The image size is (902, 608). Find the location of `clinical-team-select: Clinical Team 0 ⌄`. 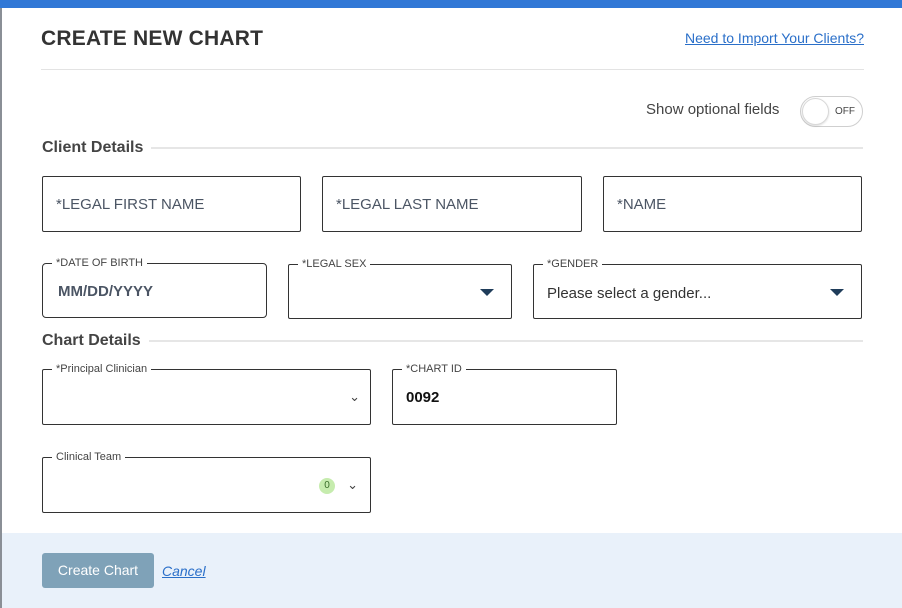

clinical-team-select: Clinical Team 0 ⌄ is located at coordinates (206, 482).